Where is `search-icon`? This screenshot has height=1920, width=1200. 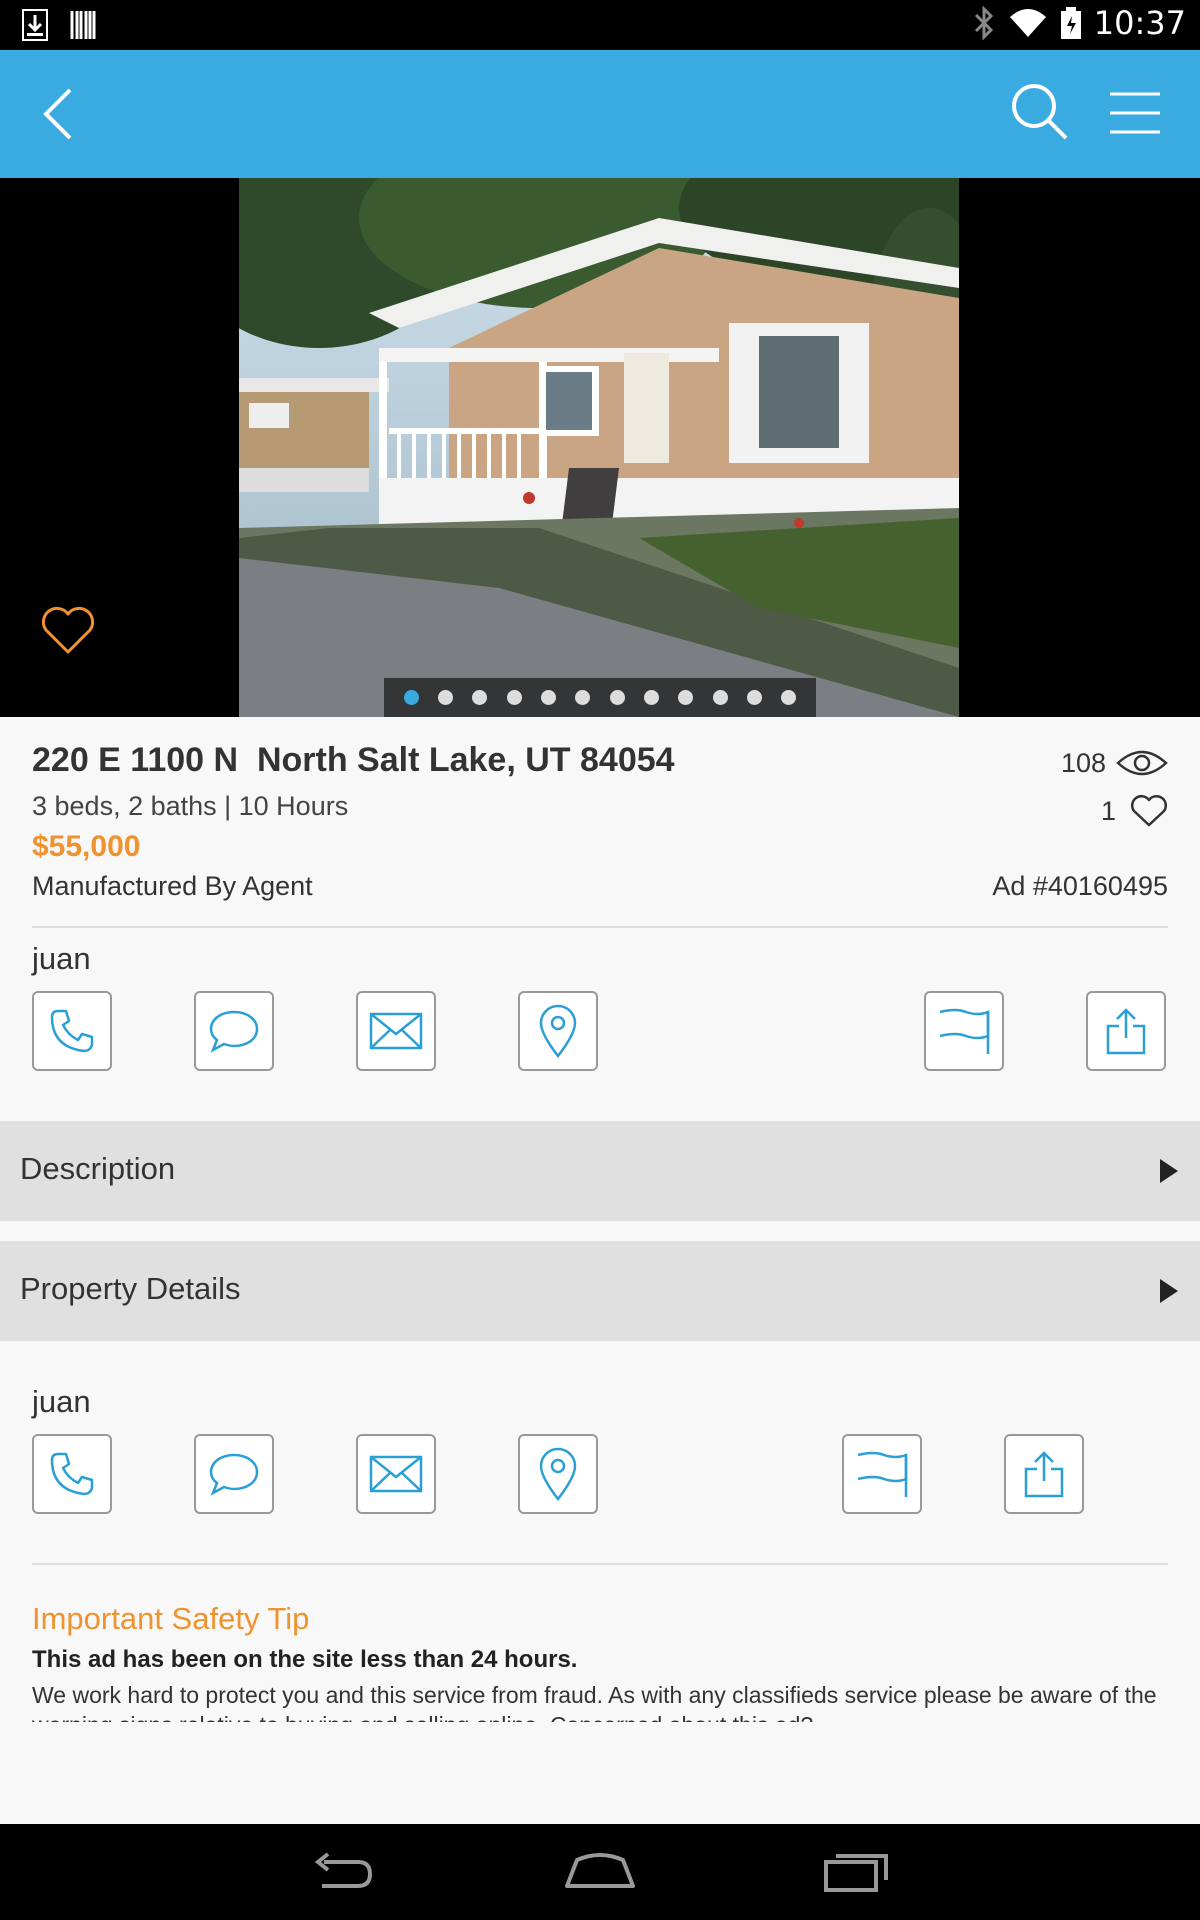 search-icon is located at coordinates (1040, 112).